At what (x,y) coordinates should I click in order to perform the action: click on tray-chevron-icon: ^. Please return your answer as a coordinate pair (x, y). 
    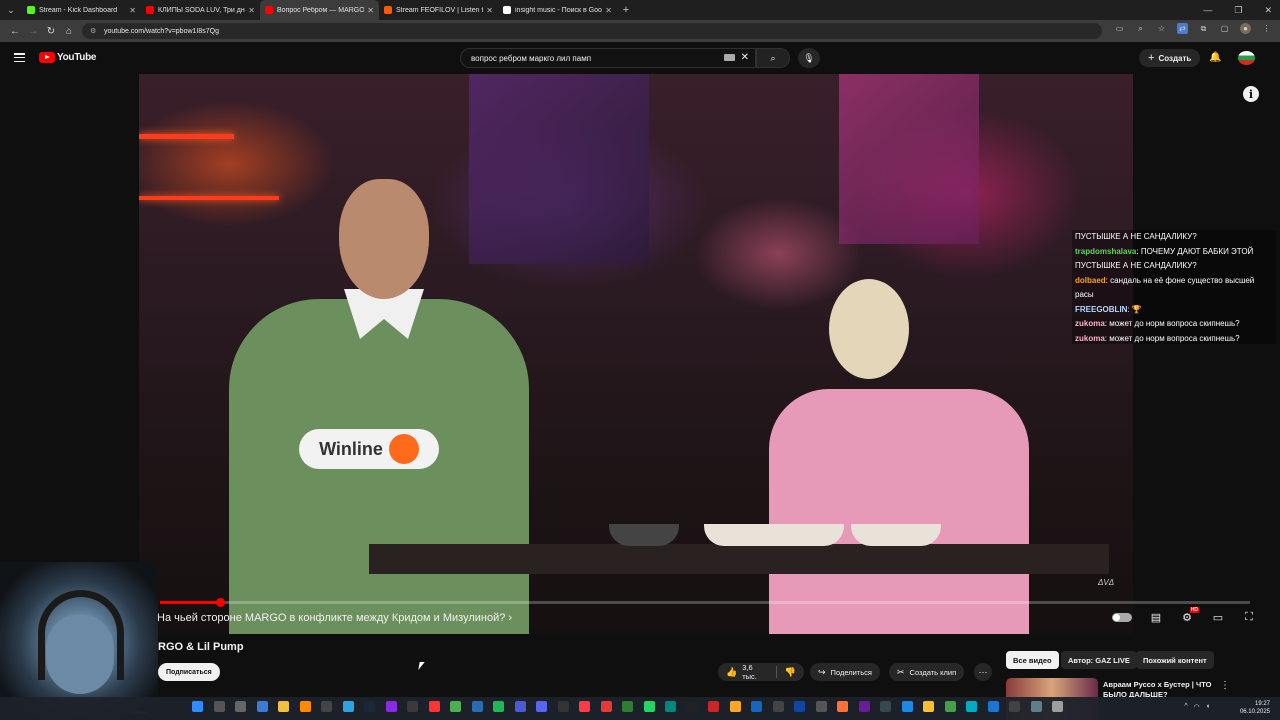
    Looking at the image, I should click on (1185, 707).